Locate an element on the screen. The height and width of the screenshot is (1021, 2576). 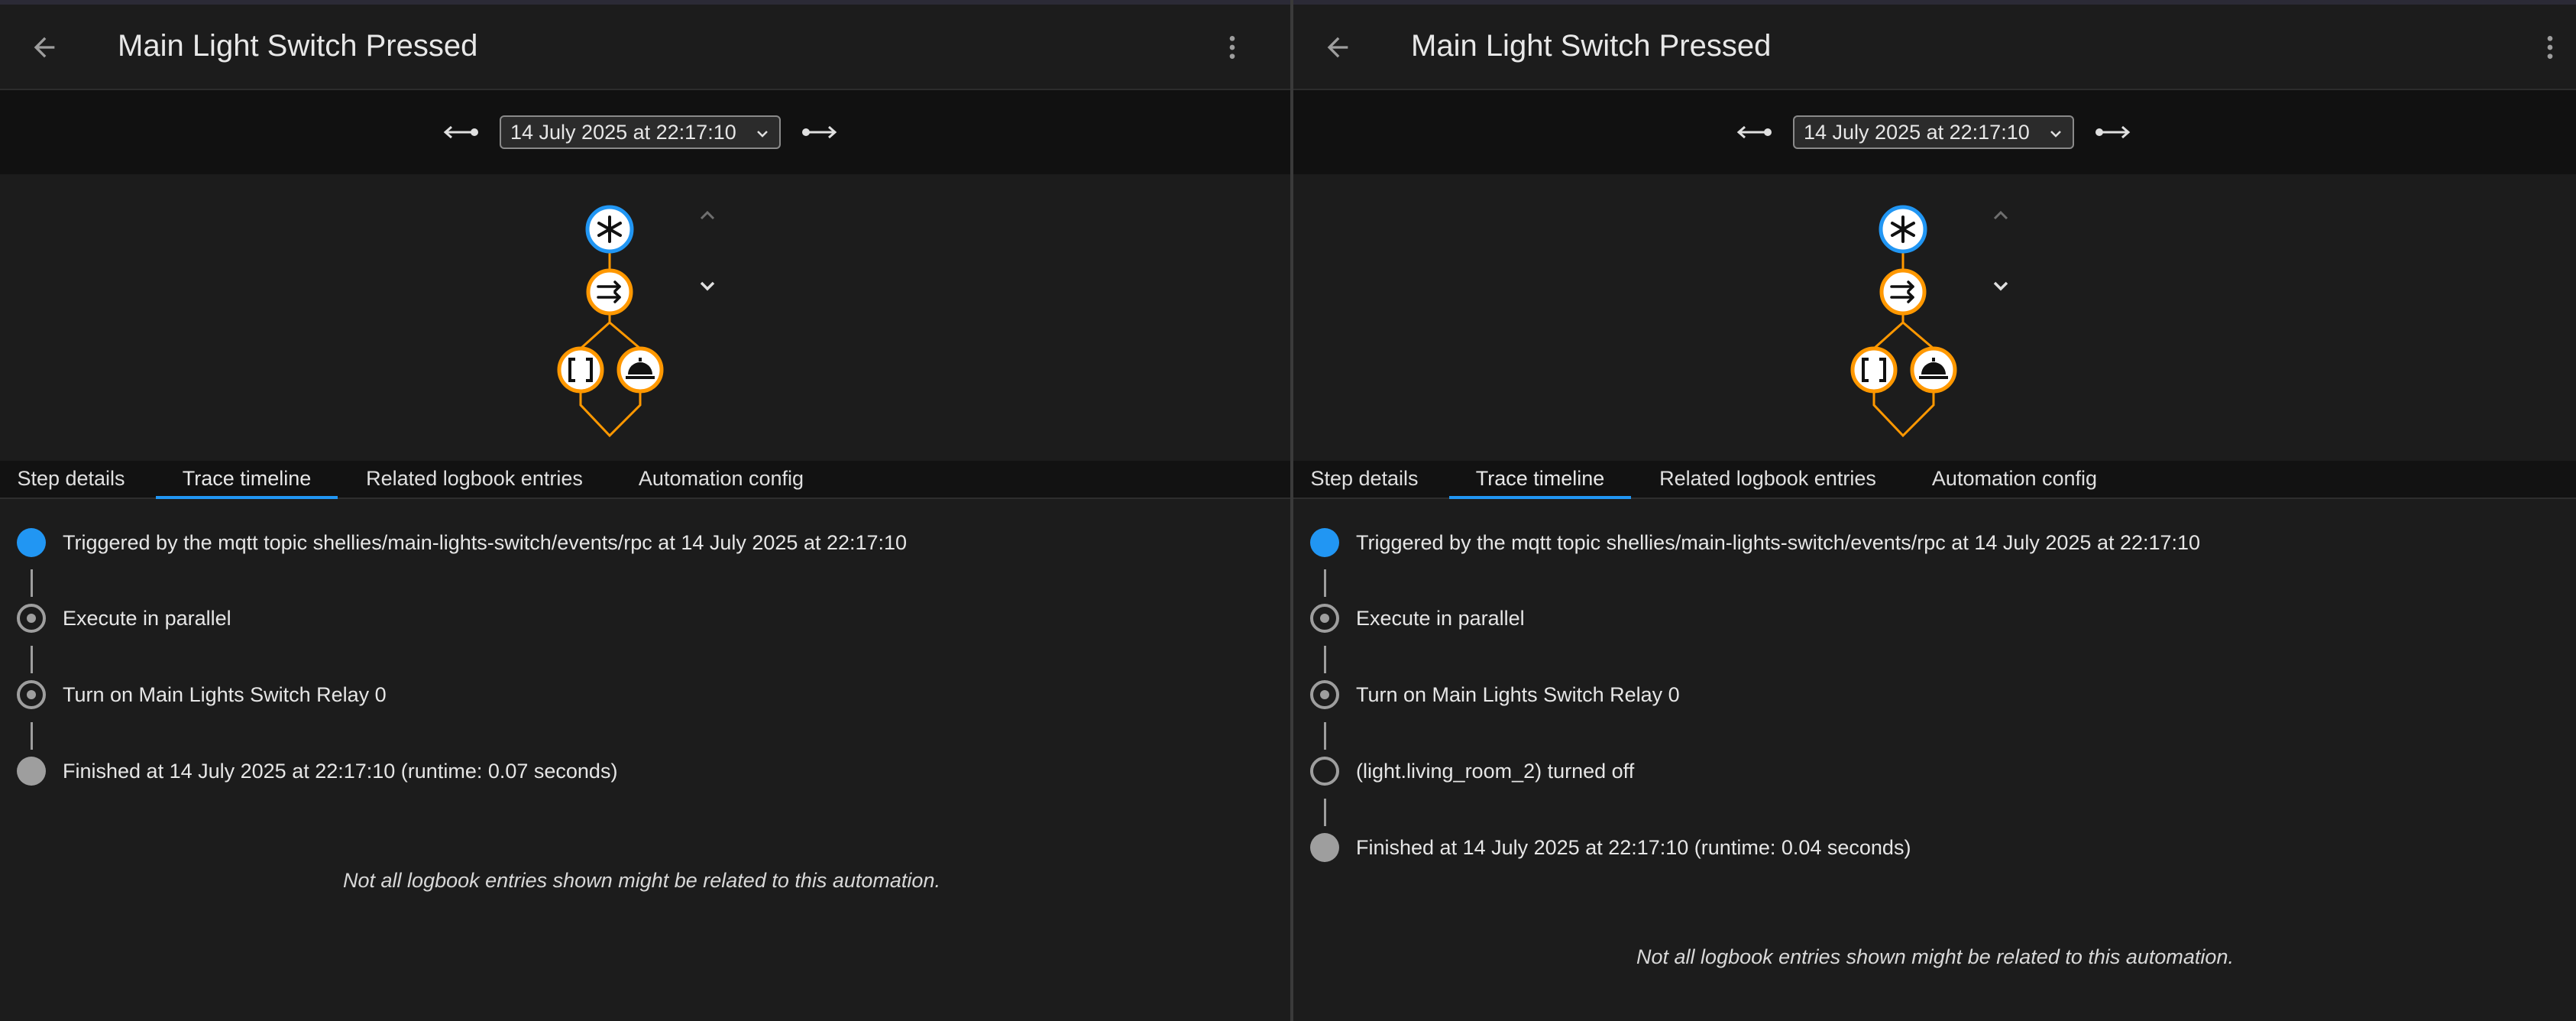
timeline-entry-text: Turn on Main Lights Switch Relay 0 is located at coordinates (1518, 694).